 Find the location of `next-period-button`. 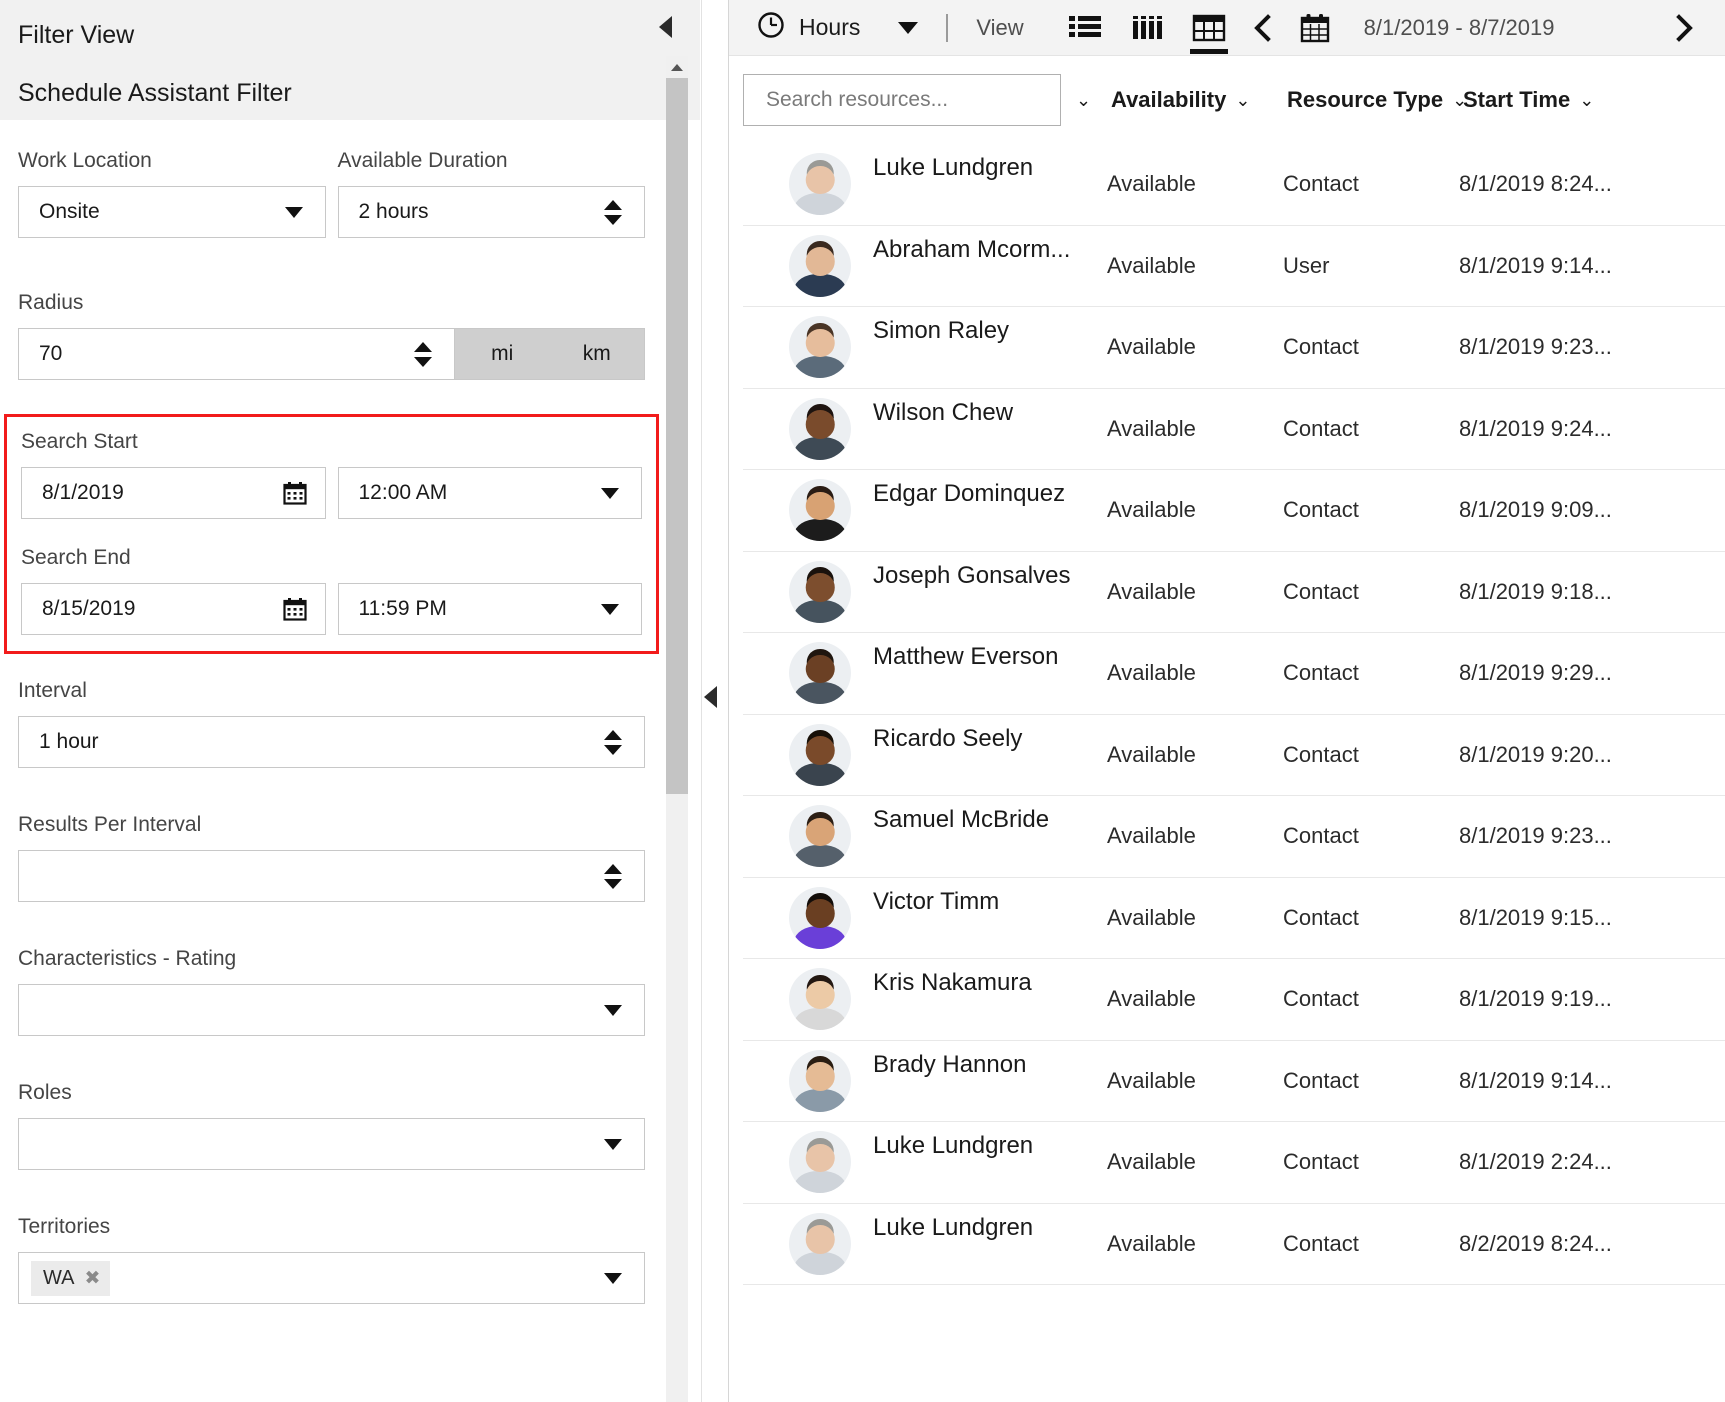

next-period-button is located at coordinates (1684, 28).